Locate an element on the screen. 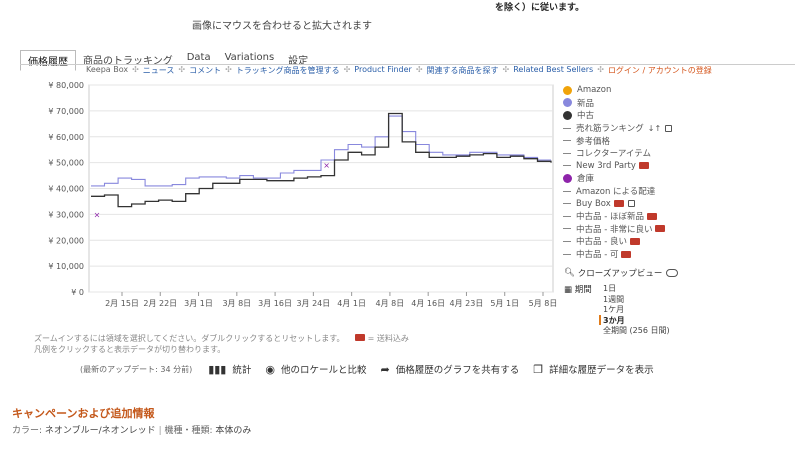 The image size is (800, 451). top-note: を除く）に従います。 is located at coordinates (540, 8).